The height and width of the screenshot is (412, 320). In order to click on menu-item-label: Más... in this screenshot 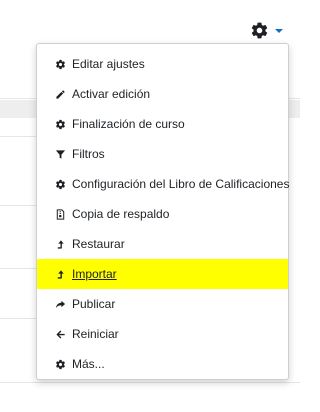, I will do `click(88, 364)`.